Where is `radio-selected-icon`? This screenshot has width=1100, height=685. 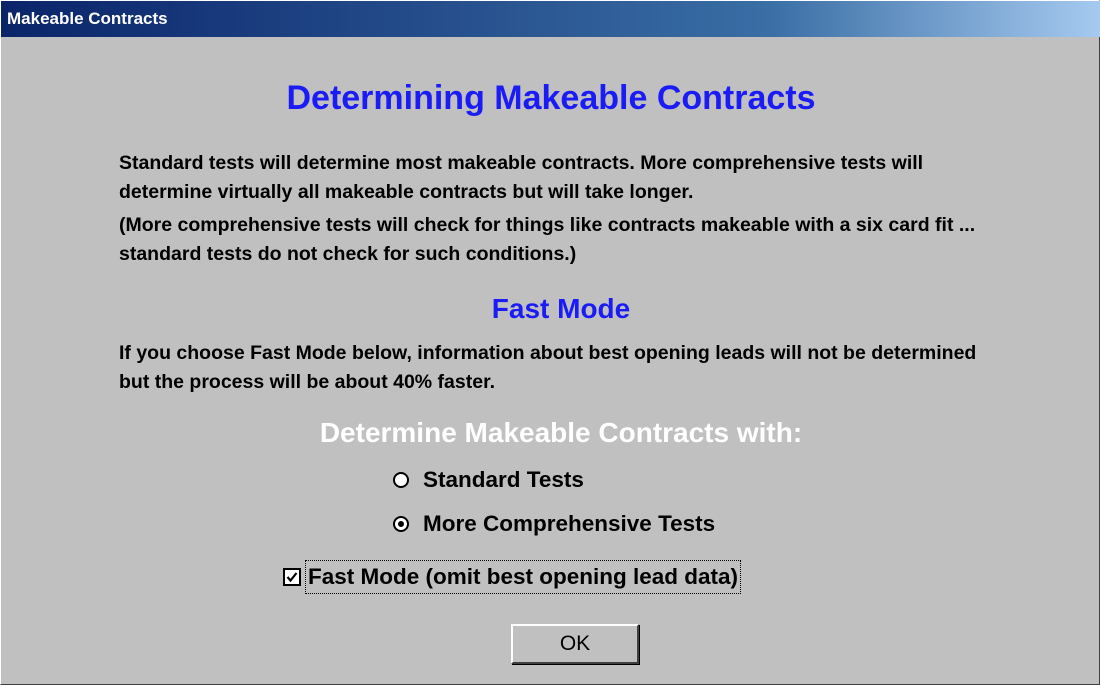 radio-selected-icon is located at coordinates (401, 524).